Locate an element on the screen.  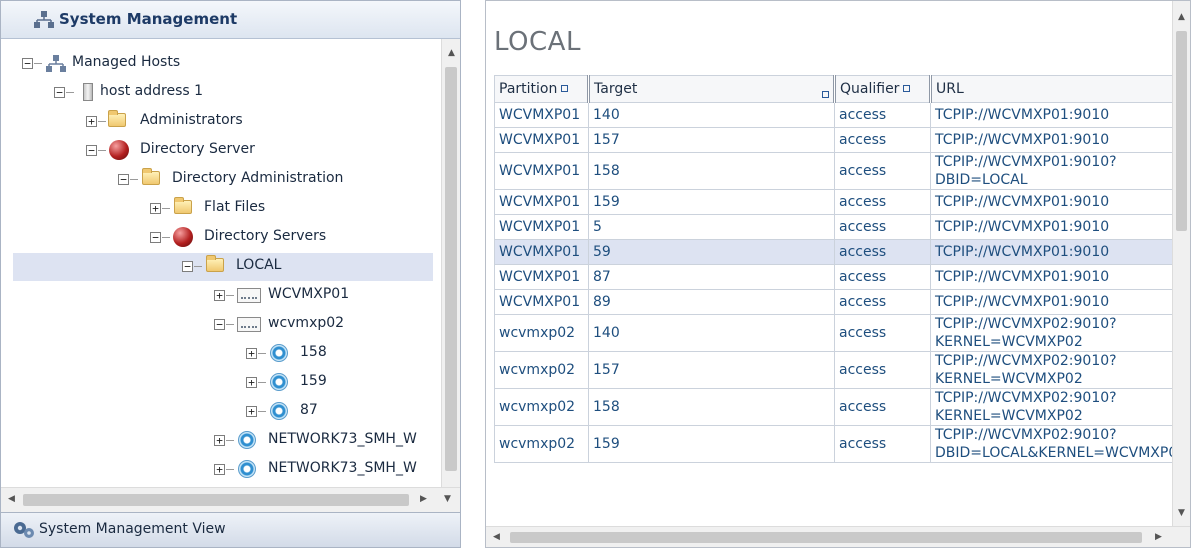
table-row: WCVMXP01 157 access TCPIP://WCVMXP01:9010 is located at coordinates (834, 140).